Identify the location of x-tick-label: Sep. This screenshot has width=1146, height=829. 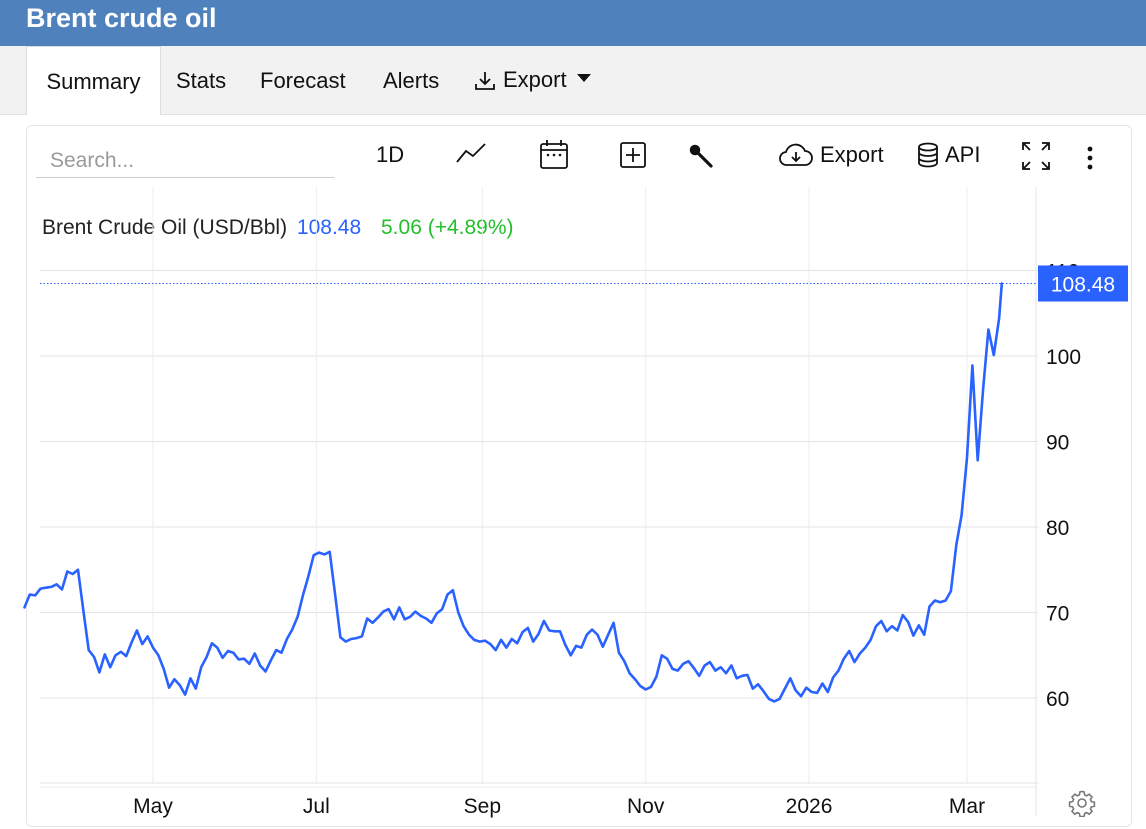
(482, 806).